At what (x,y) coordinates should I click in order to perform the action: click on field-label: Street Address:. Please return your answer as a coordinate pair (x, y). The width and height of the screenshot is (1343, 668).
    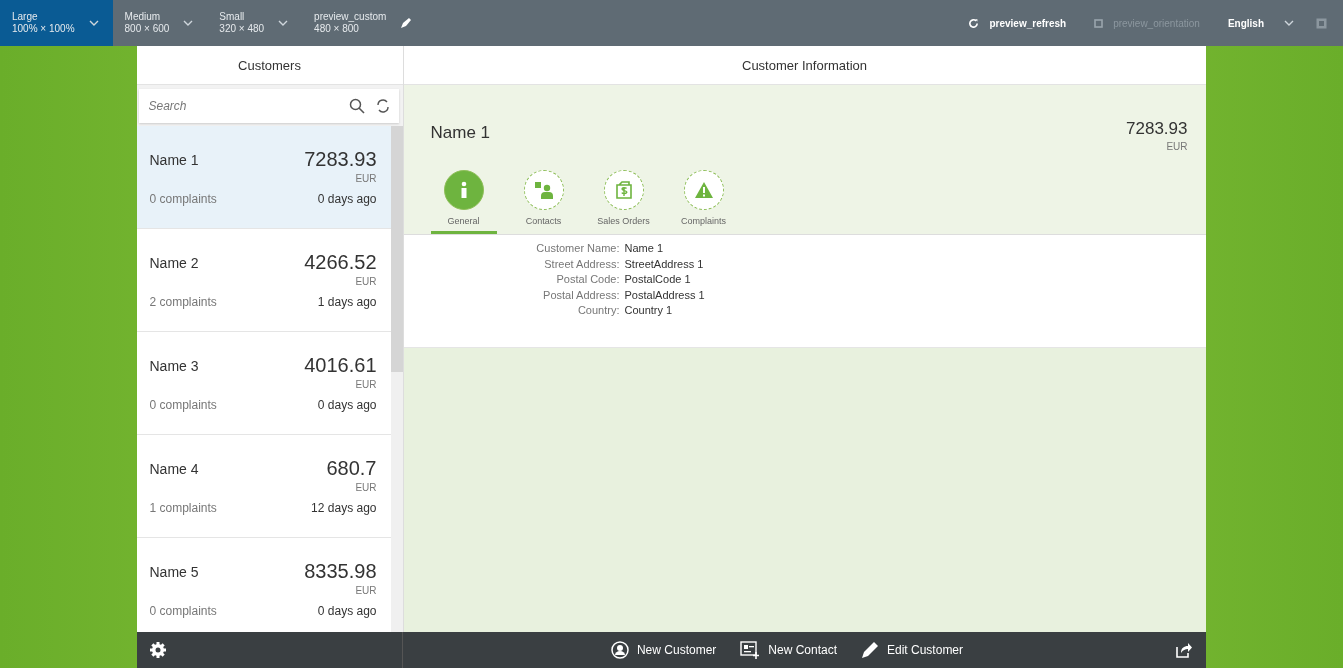
    Looking at the image, I should click on (581, 264).